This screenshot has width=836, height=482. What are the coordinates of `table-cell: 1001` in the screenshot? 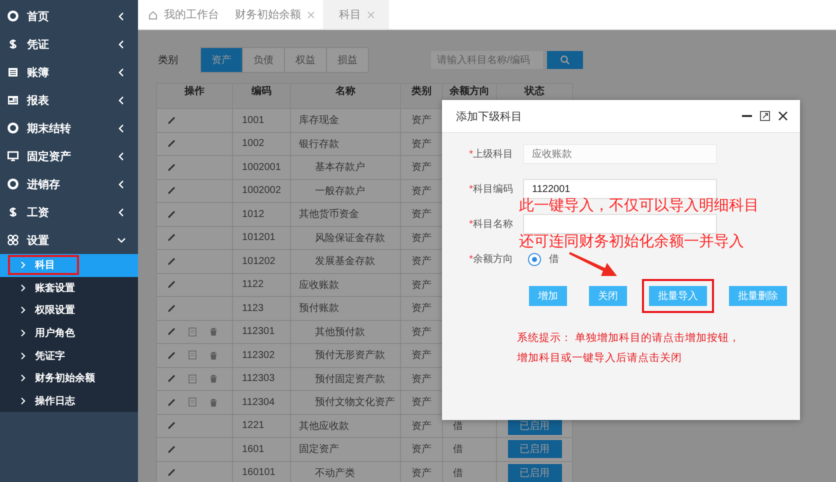 It's located at (261, 120).